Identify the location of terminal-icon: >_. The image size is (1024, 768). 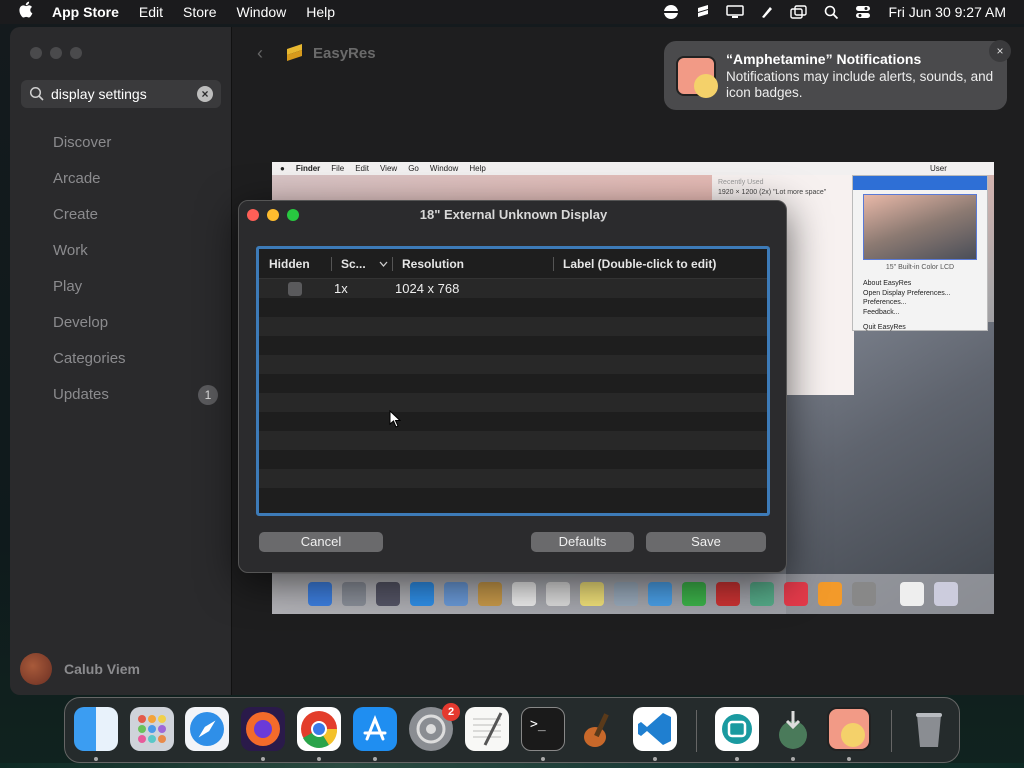
(543, 729).